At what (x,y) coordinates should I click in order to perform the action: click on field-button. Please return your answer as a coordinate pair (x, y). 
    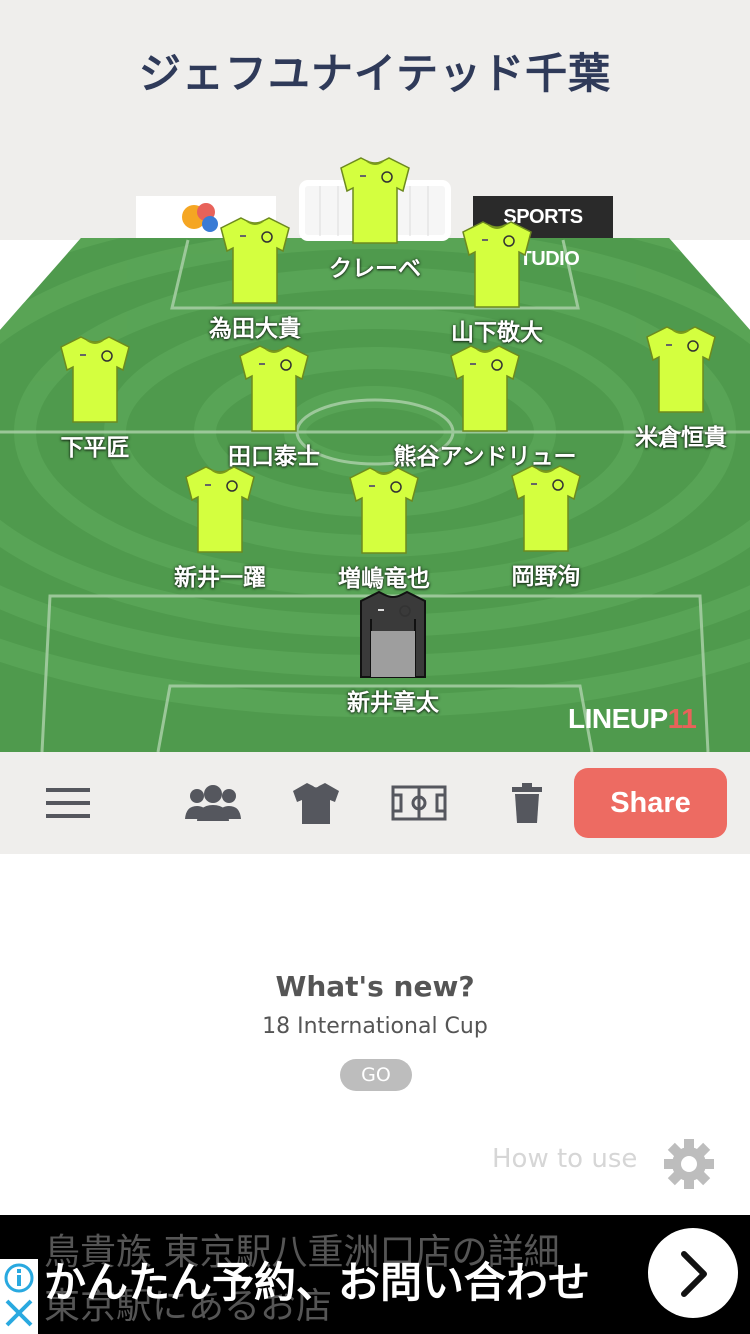
    Looking at the image, I should click on (419, 803).